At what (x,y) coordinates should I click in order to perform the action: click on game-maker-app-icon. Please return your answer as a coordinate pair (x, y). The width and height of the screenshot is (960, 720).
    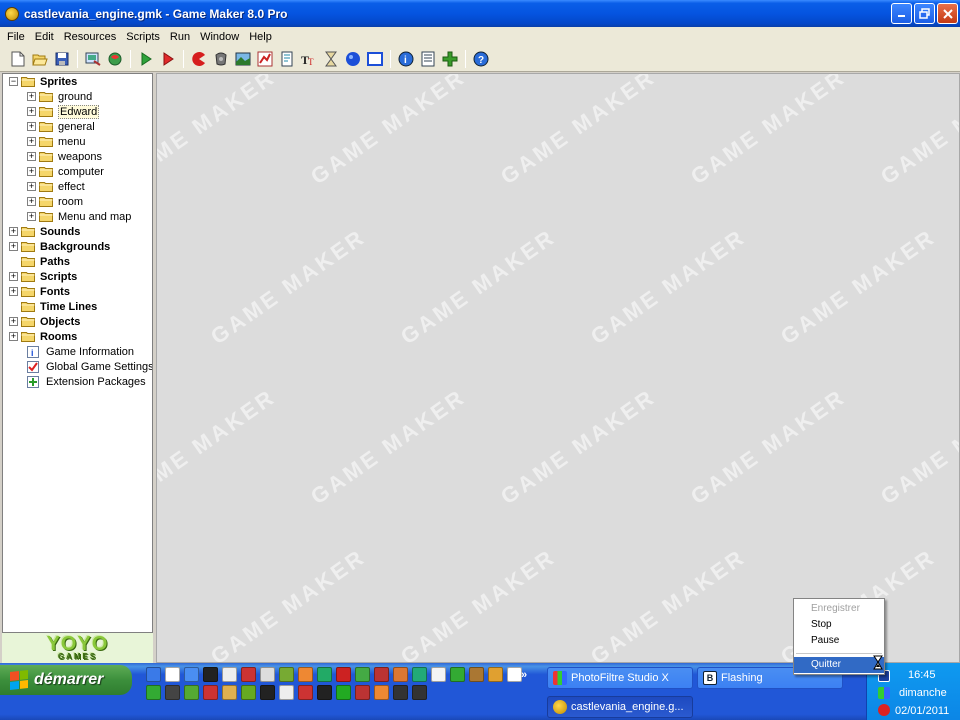
    Looking at the image, I should click on (12, 13).